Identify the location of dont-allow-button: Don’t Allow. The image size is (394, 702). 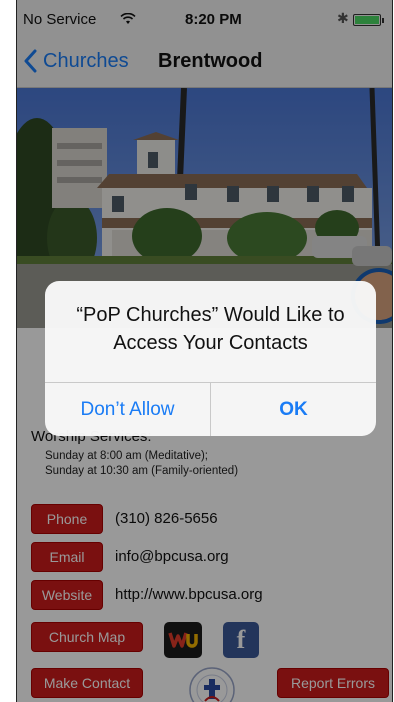
(127, 409).